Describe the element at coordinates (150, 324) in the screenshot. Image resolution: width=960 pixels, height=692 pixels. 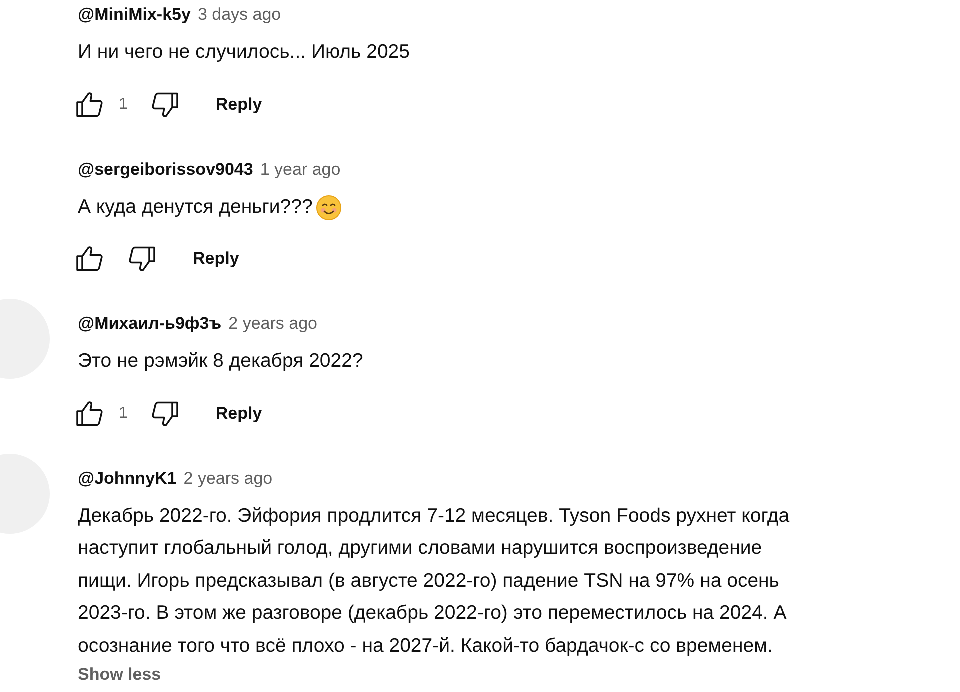
I see `author-name: @Михаил-ь9ф3ъ` at that location.